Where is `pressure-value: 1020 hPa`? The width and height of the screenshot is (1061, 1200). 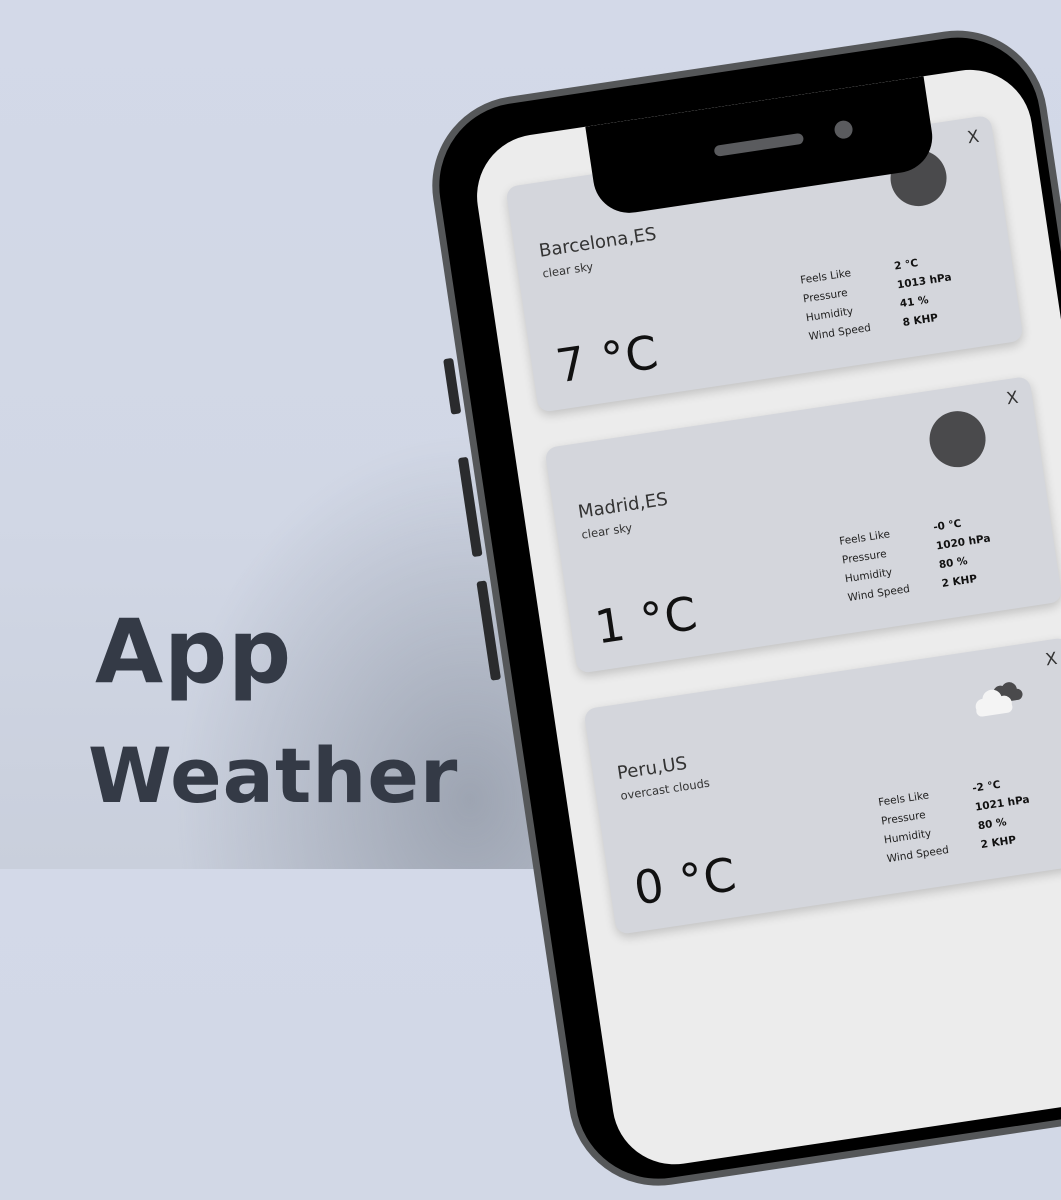 pressure-value: 1020 hPa is located at coordinates (963, 542).